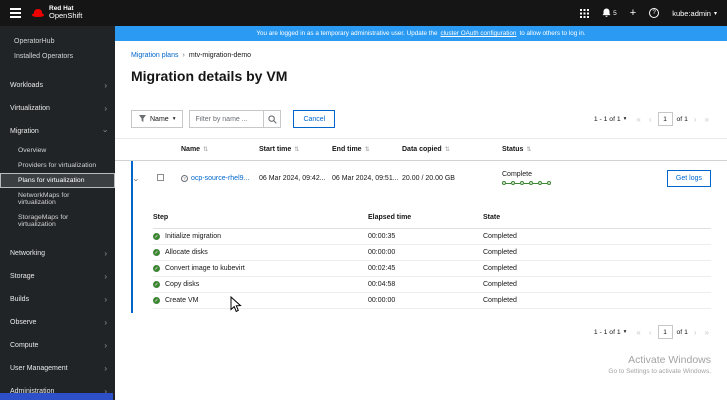 This screenshot has height=403, width=727. What do you see at coordinates (432, 285) in the screenshot?
I see `step-row: ✓ Copy disks 00:04:58 Completed` at bounding box center [432, 285].